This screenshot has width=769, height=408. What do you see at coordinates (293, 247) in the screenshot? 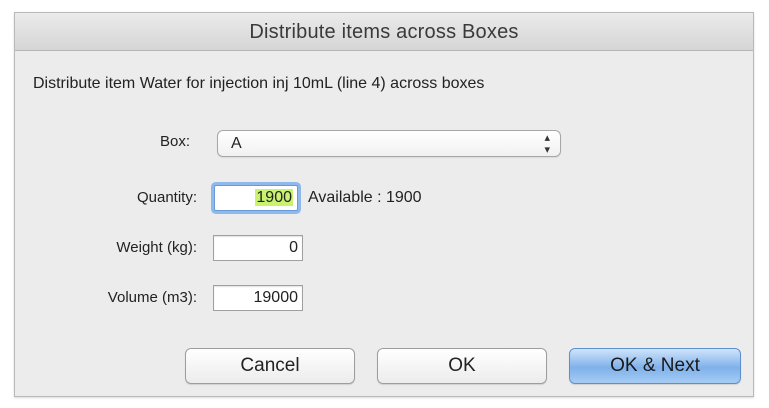
I see `weight-value: 0` at bounding box center [293, 247].